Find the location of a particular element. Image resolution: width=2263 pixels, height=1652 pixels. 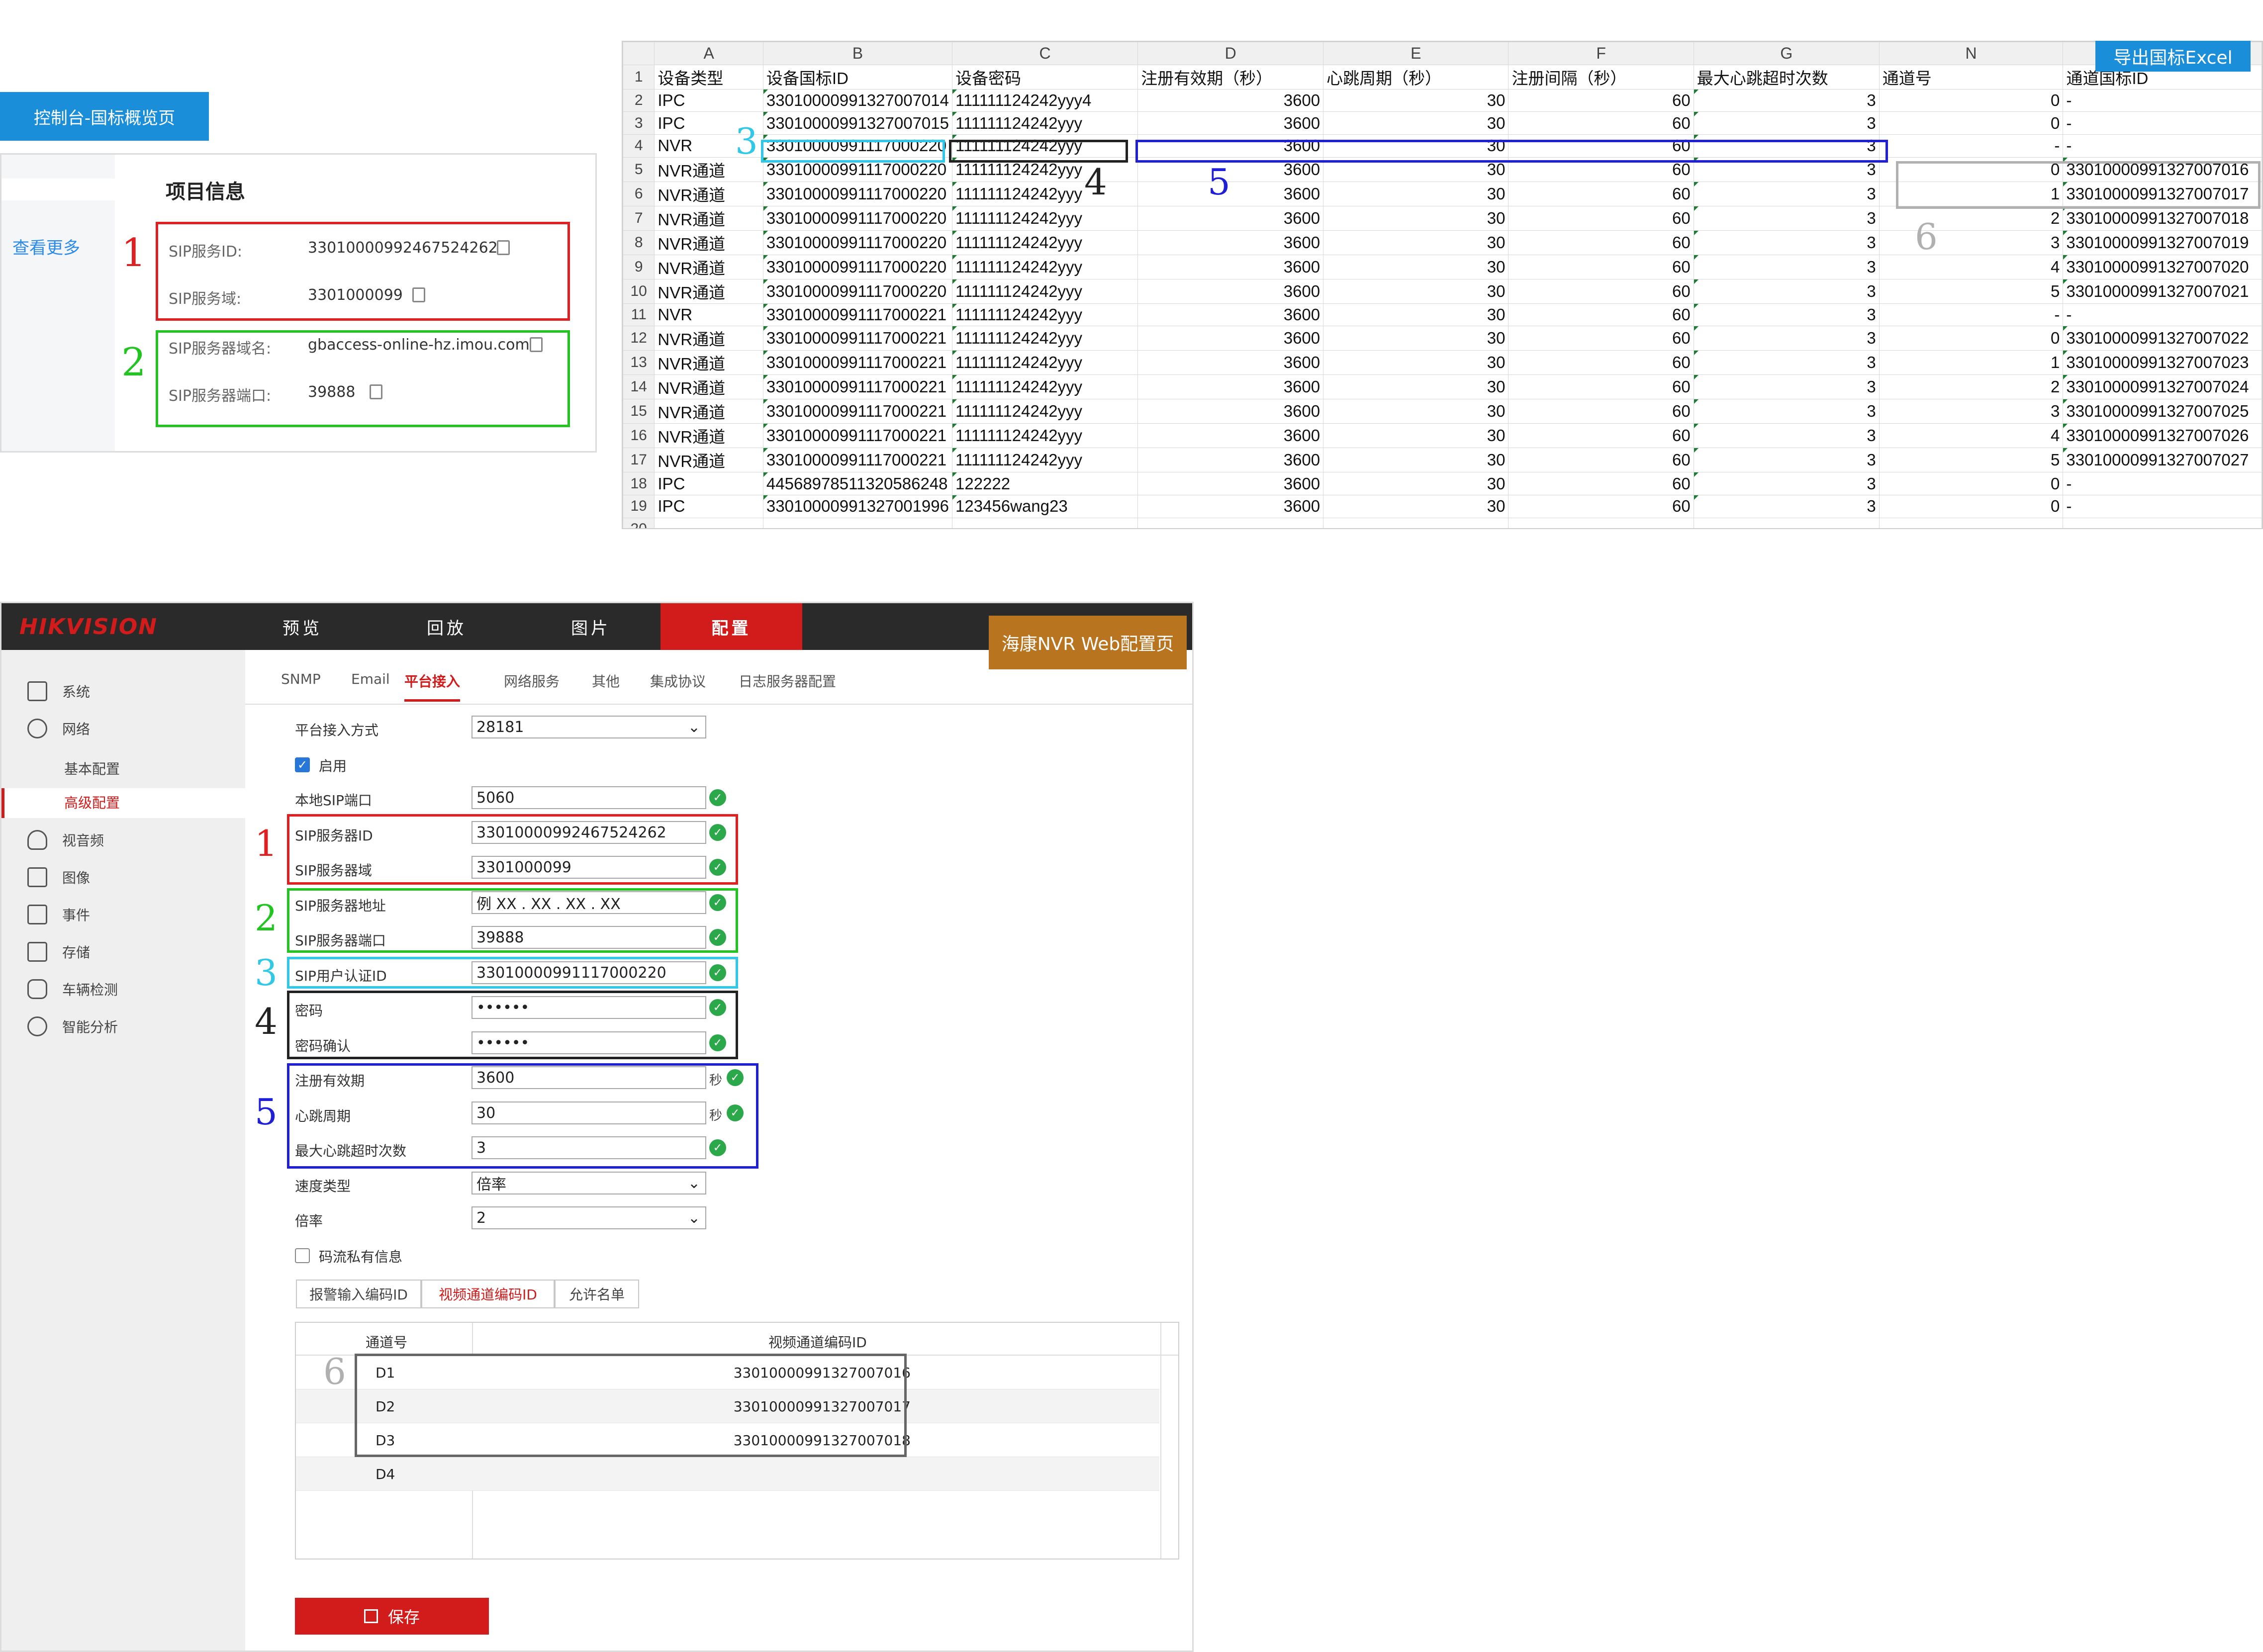

sheet-cell: 33010000991327007026 is located at coordinates (2162, 436).